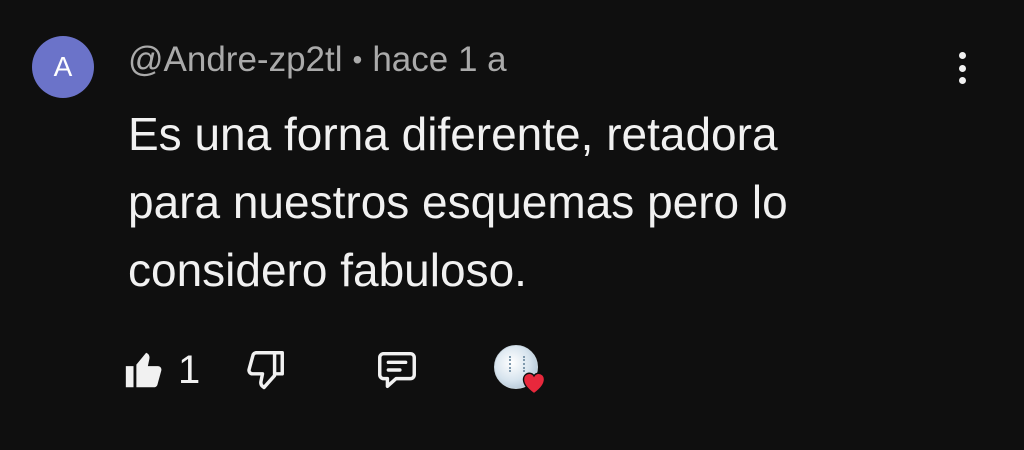 Image resolution: width=1024 pixels, height=450 pixels. What do you see at coordinates (143, 370) in the screenshot?
I see `thumb-up-filled-icon` at bounding box center [143, 370].